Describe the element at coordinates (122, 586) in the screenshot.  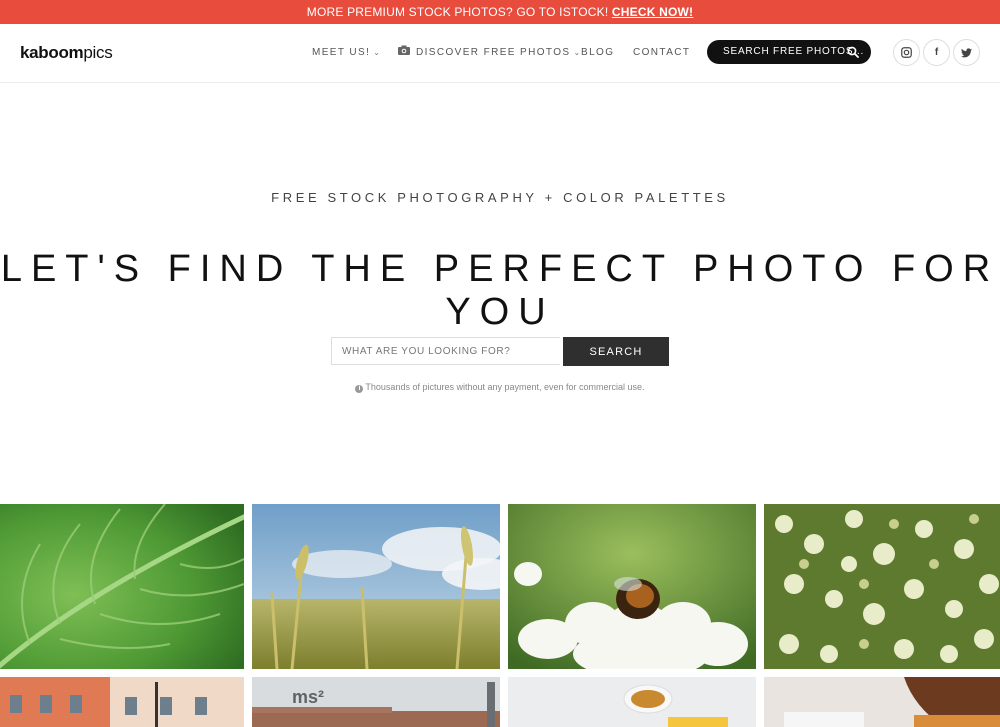
I see `photo-green-leaf` at that location.